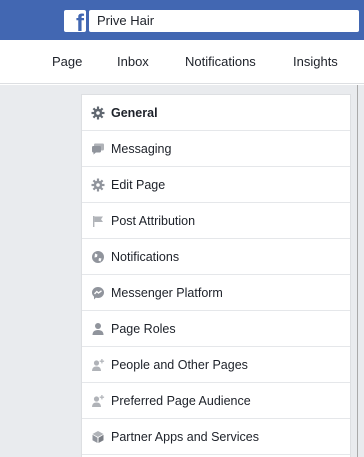 This screenshot has height=457, width=364. I want to click on menu-item-people-and-other-pages: People and Other Pages, so click(216, 365).